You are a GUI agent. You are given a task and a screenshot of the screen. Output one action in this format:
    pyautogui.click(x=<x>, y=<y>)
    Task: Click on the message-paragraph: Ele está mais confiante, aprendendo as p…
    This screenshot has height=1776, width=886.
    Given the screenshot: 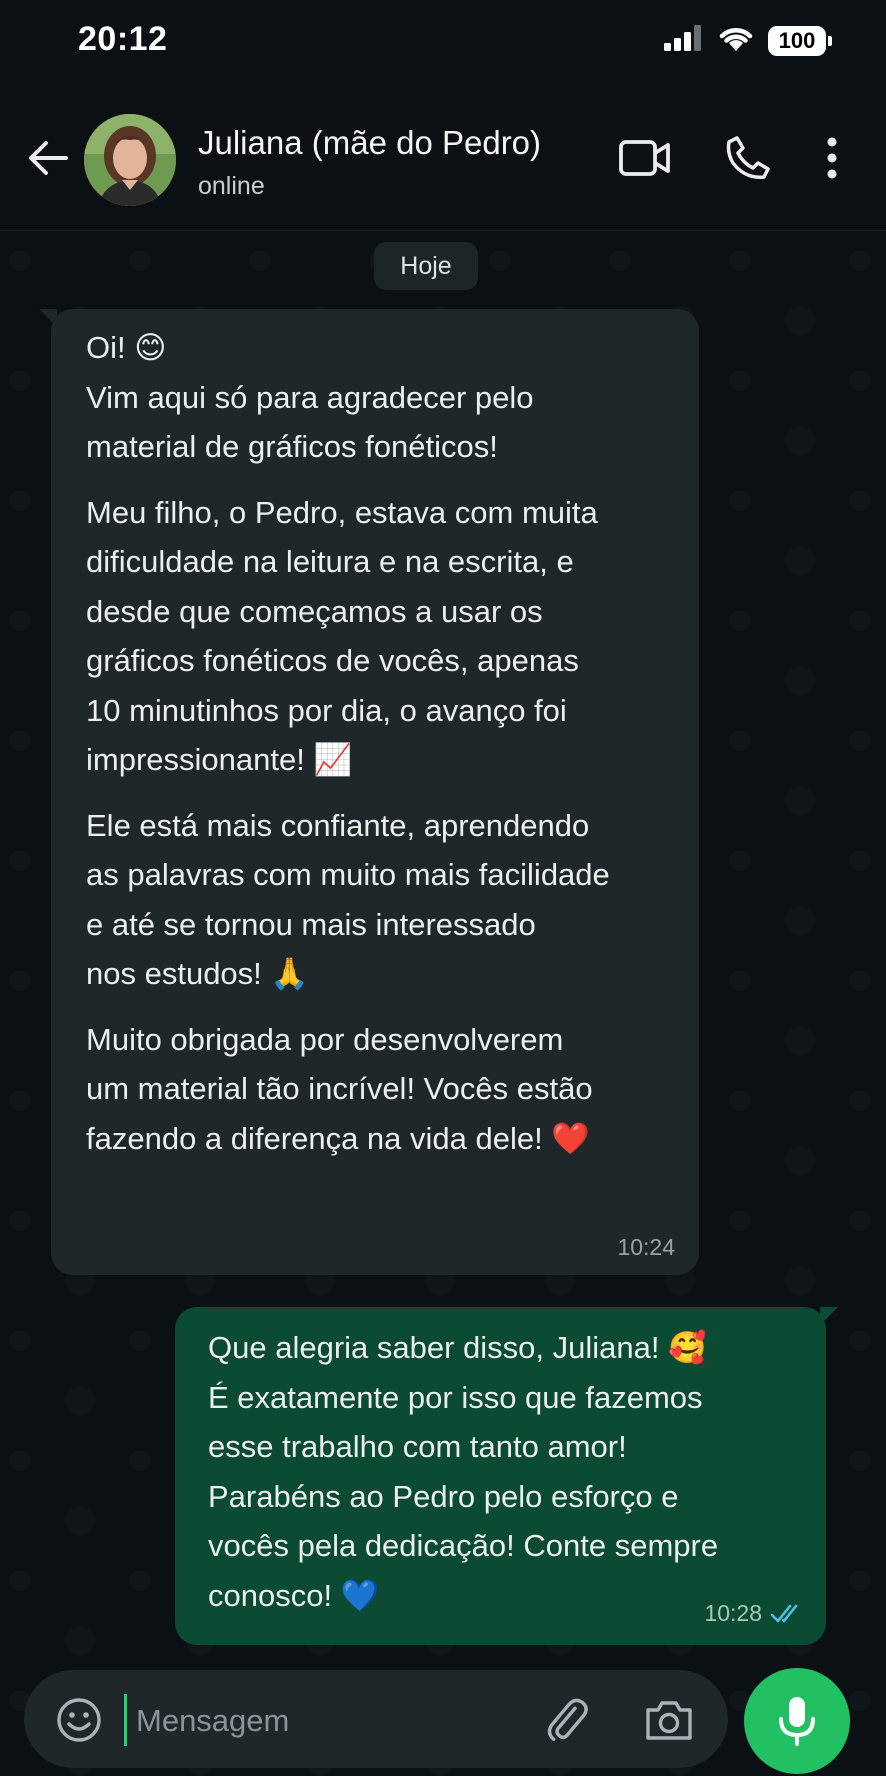 What is the action you would take?
    pyautogui.click(x=348, y=899)
    